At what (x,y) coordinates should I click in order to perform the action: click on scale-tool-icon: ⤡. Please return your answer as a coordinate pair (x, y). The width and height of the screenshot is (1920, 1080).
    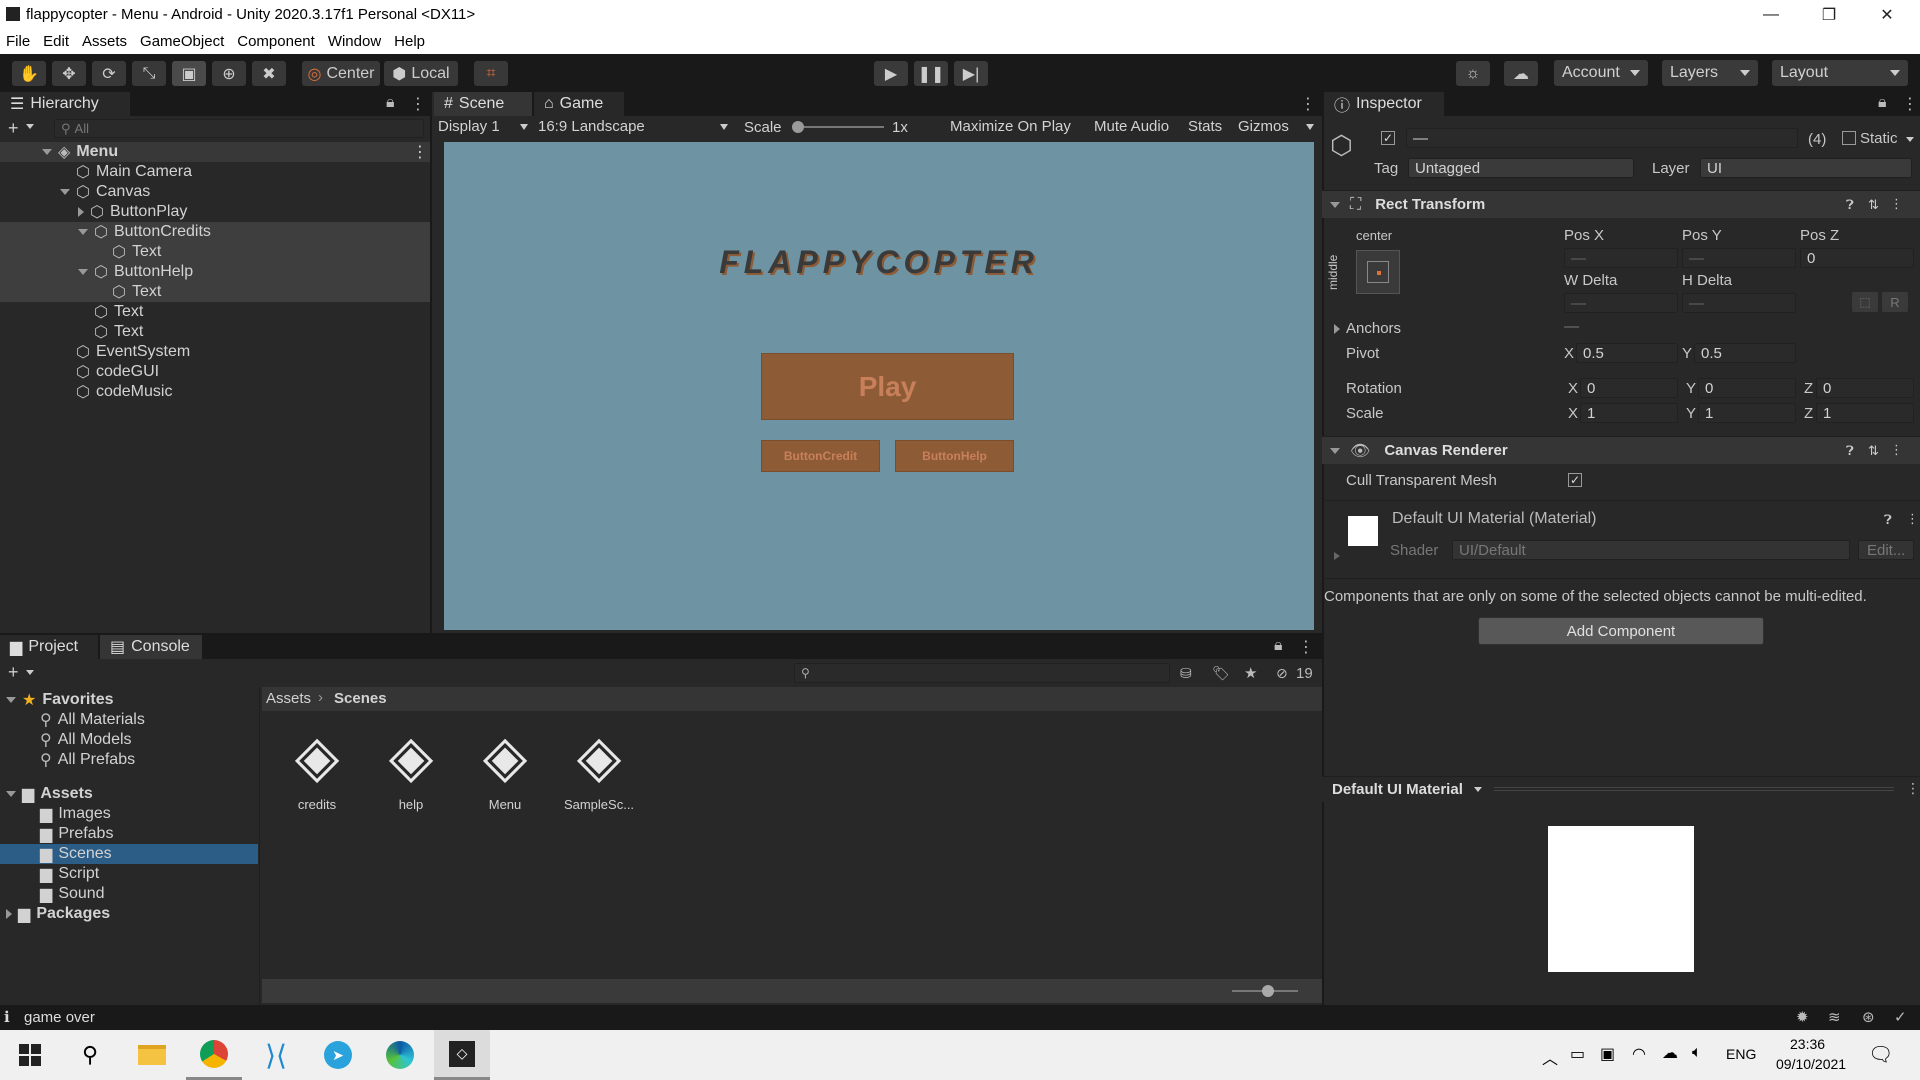
    Looking at the image, I should click on (149, 73).